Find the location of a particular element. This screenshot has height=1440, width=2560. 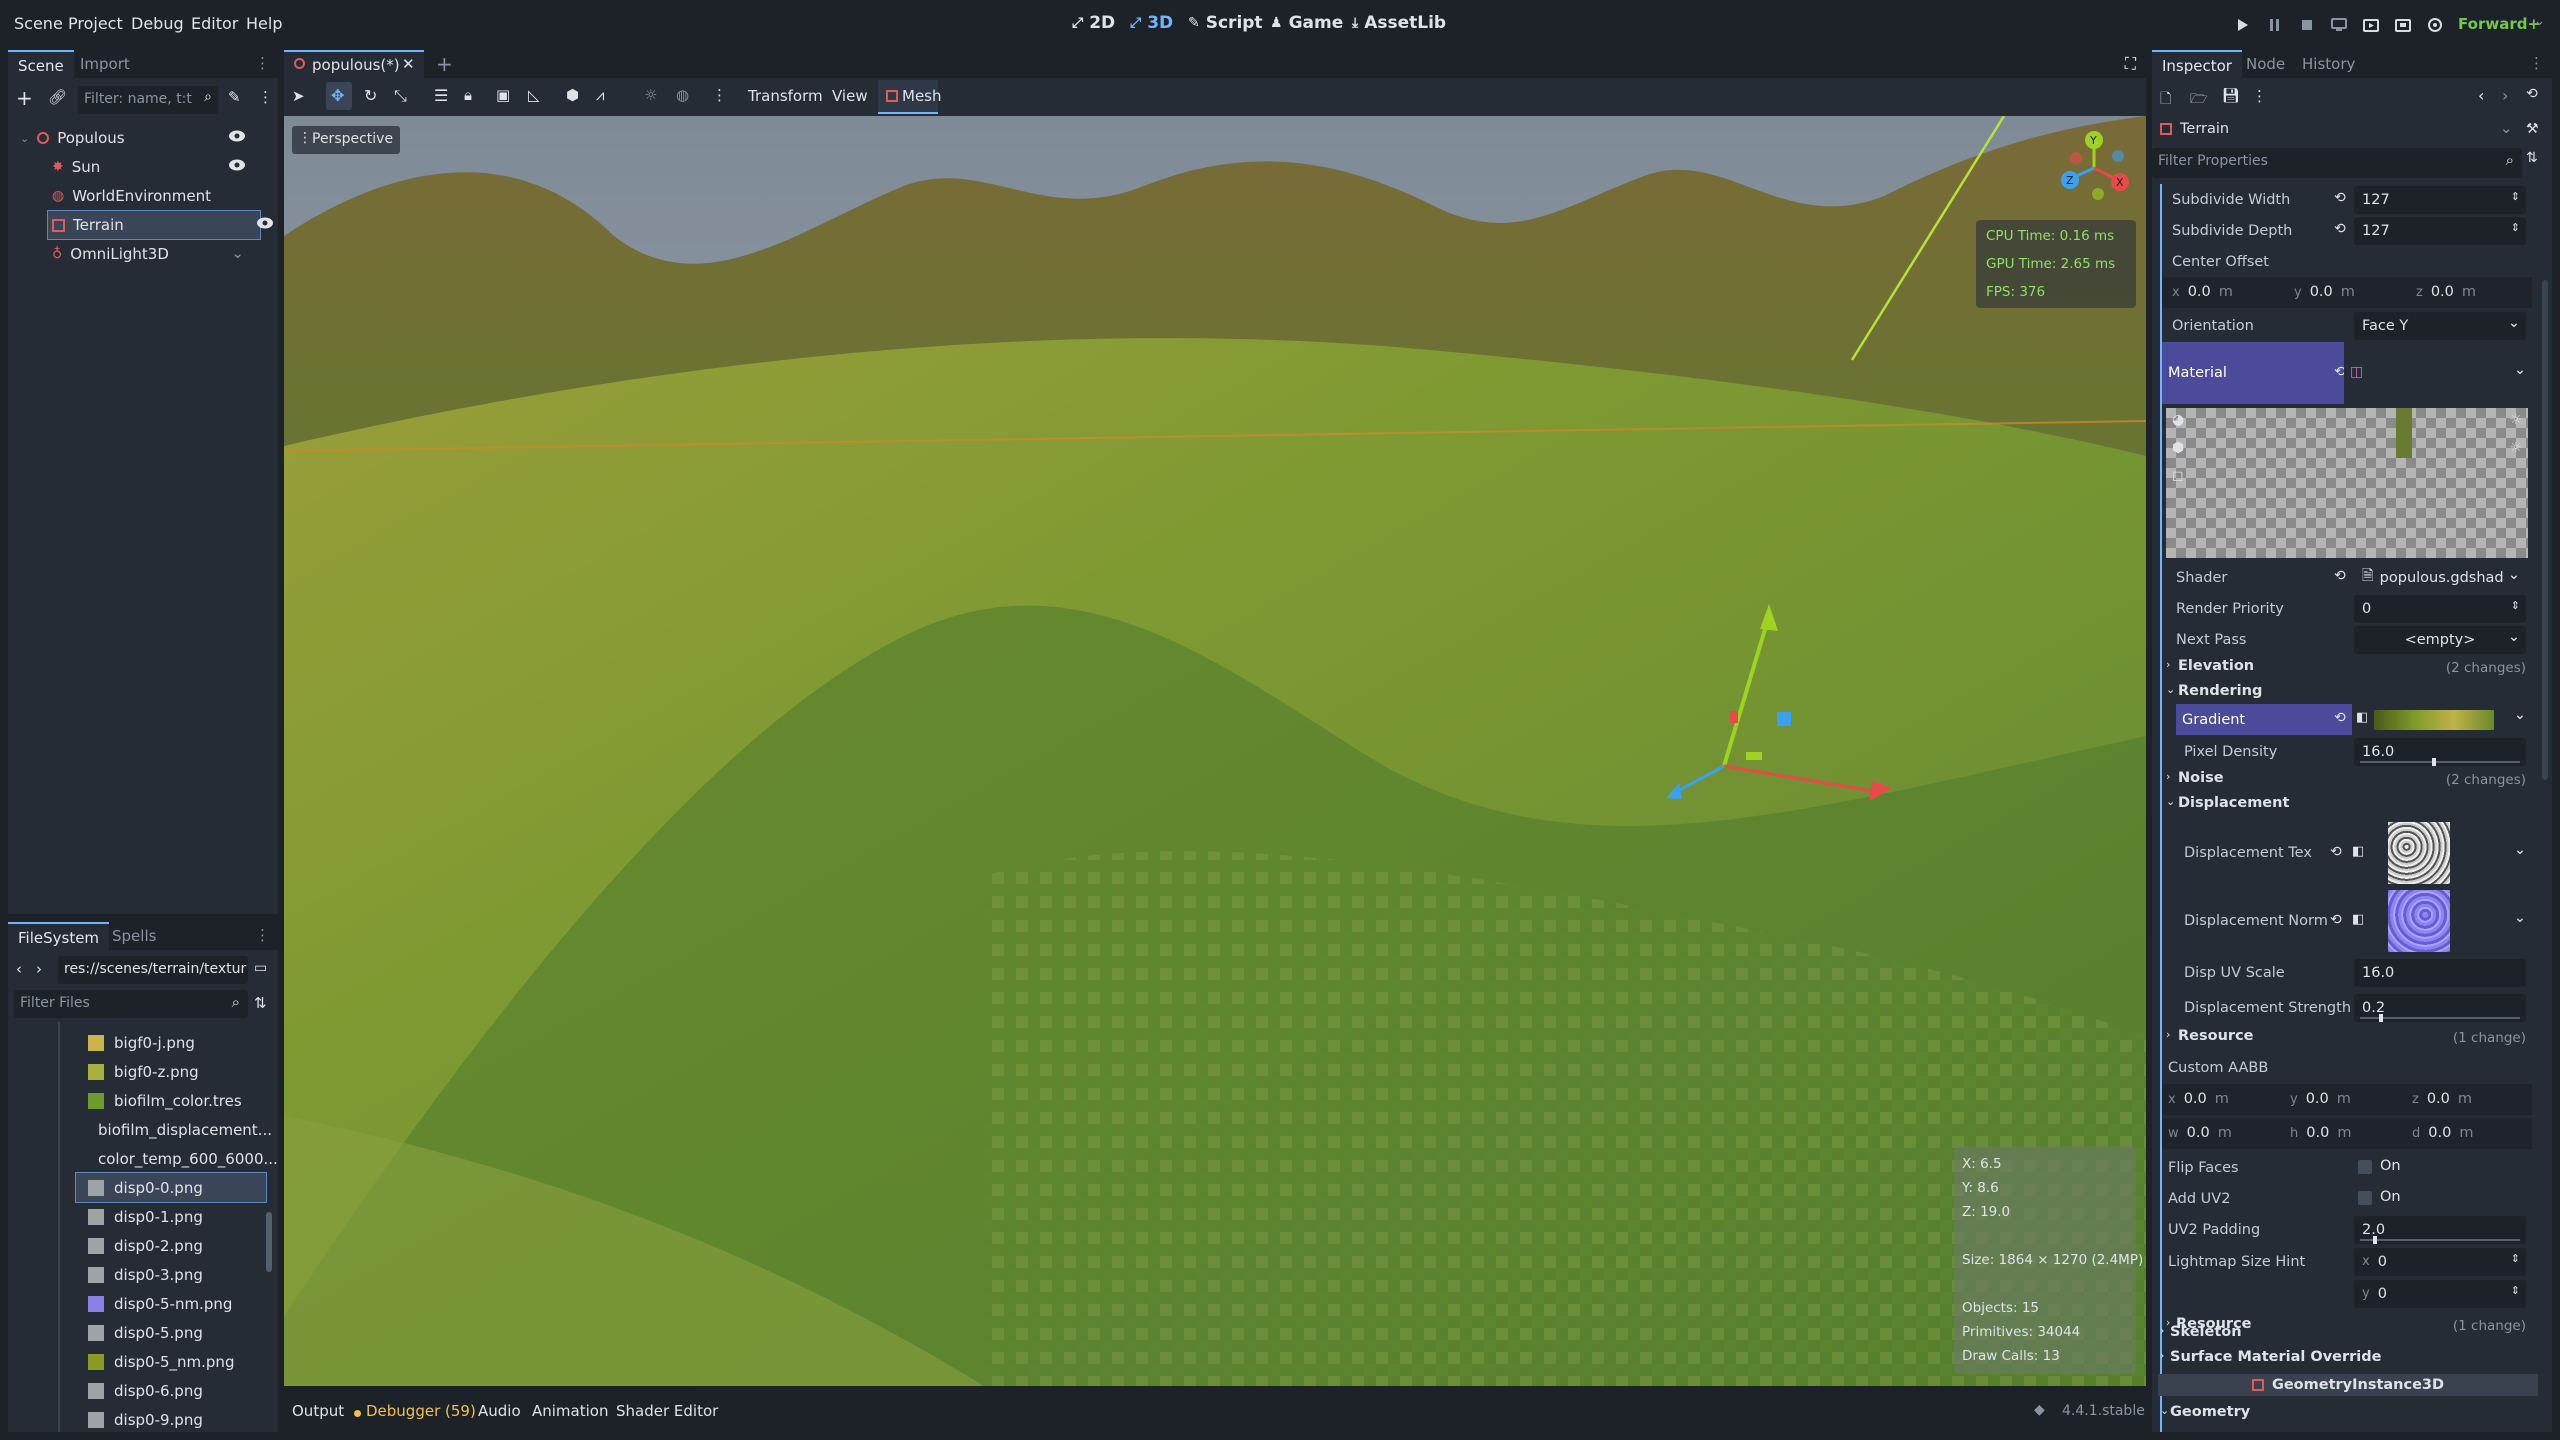

layout-toggle-icon: ▭ is located at coordinates (260, 968).